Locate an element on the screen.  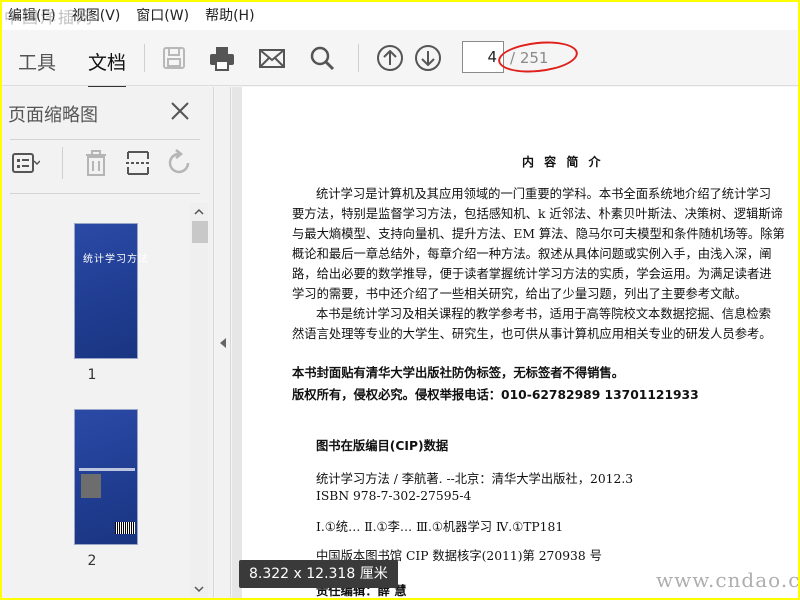
thumbnail-scrollbar is located at coordinates (199, 400).